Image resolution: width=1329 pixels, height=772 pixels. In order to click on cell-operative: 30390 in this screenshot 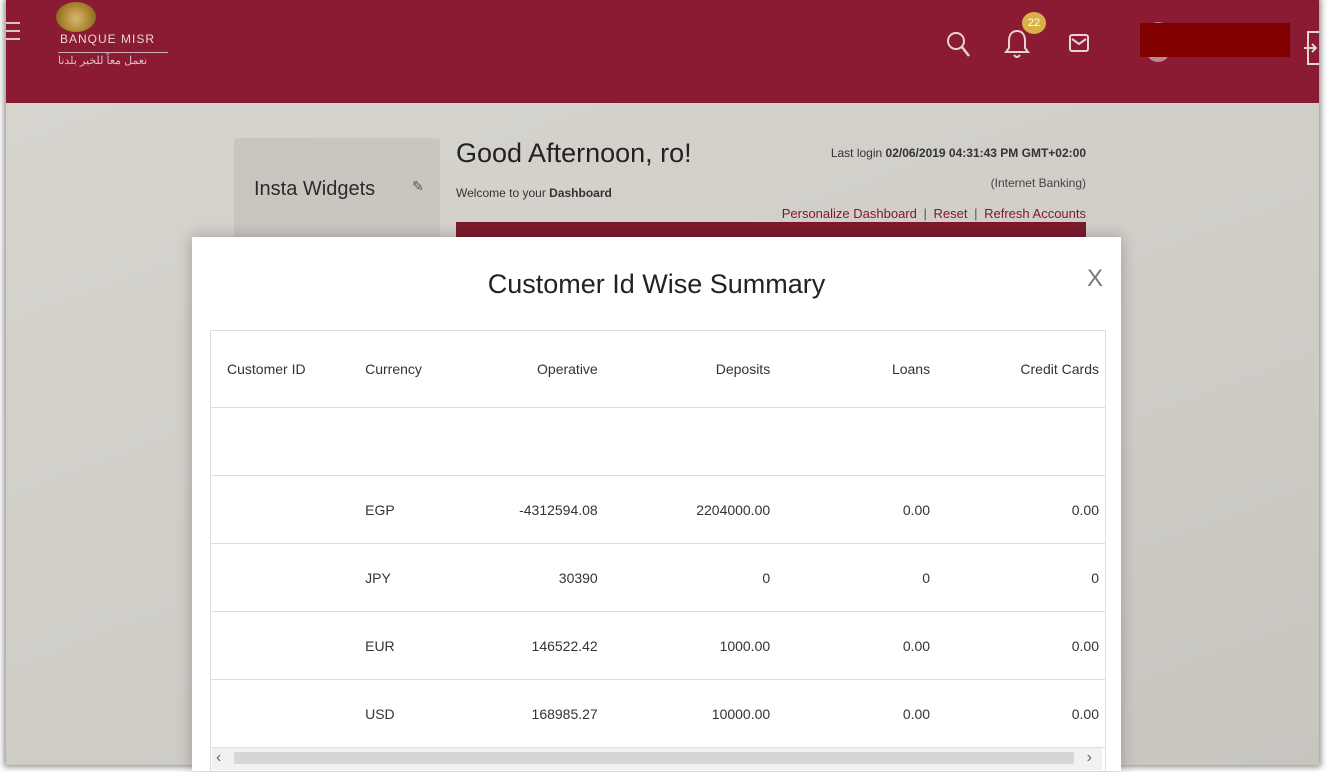, I will do `click(530, 577)`.